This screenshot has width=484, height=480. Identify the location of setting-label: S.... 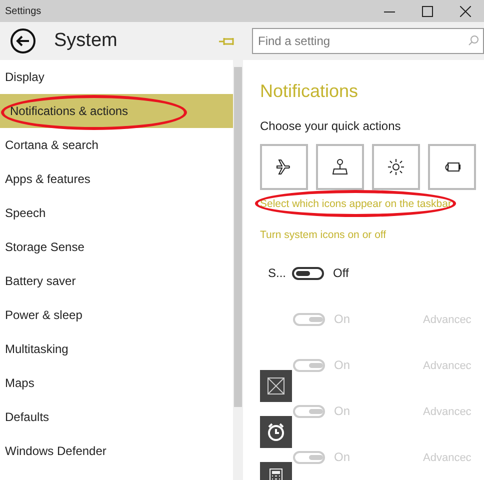
(277, 273).